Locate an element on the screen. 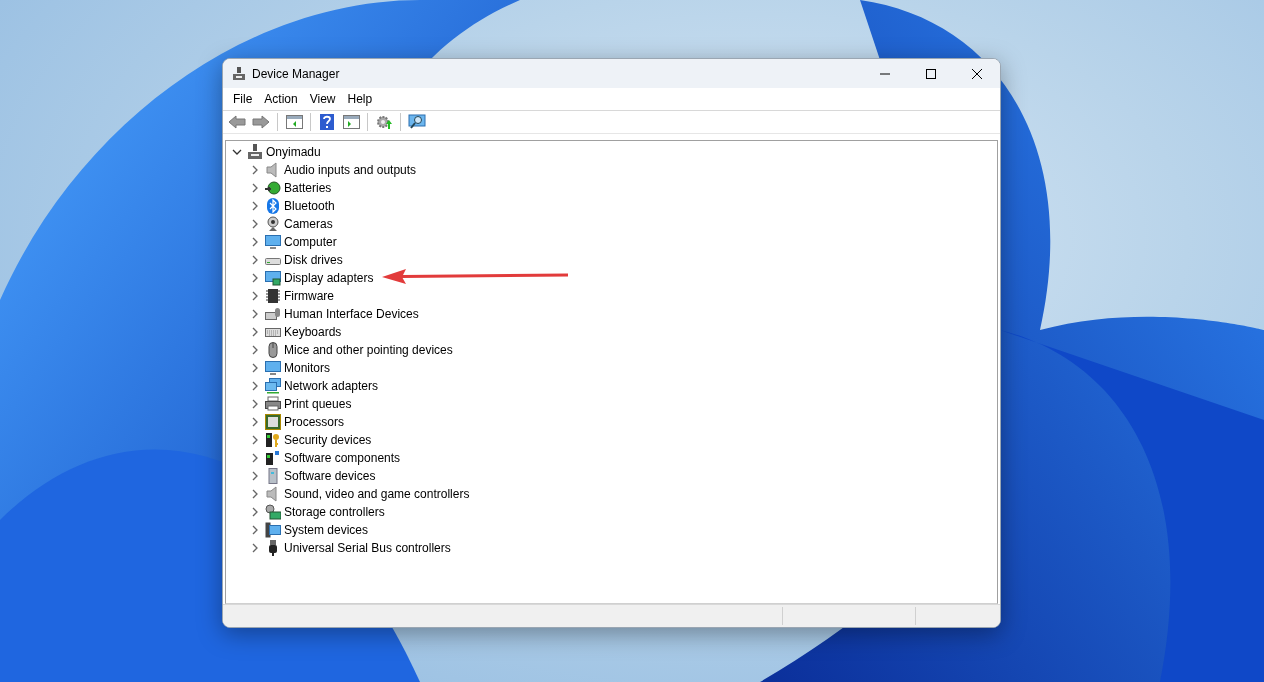  bluetooth-icon is located at coordinates (273, 206).